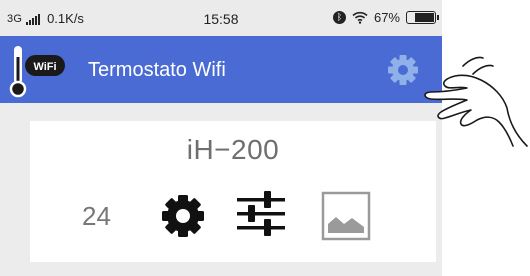 This screenshot has width=530, height=276. What do you see at coordinates (386, 17) in the screenshot?
I see `battery-percent: 67%` at bounding box center [386, 17].